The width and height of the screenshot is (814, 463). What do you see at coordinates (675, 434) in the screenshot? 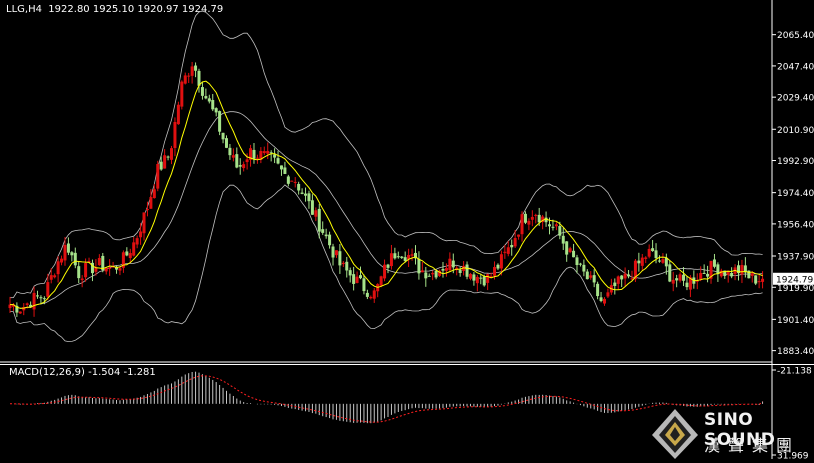
I see `diamond-logo-icon` at bounding box center [675, 434].